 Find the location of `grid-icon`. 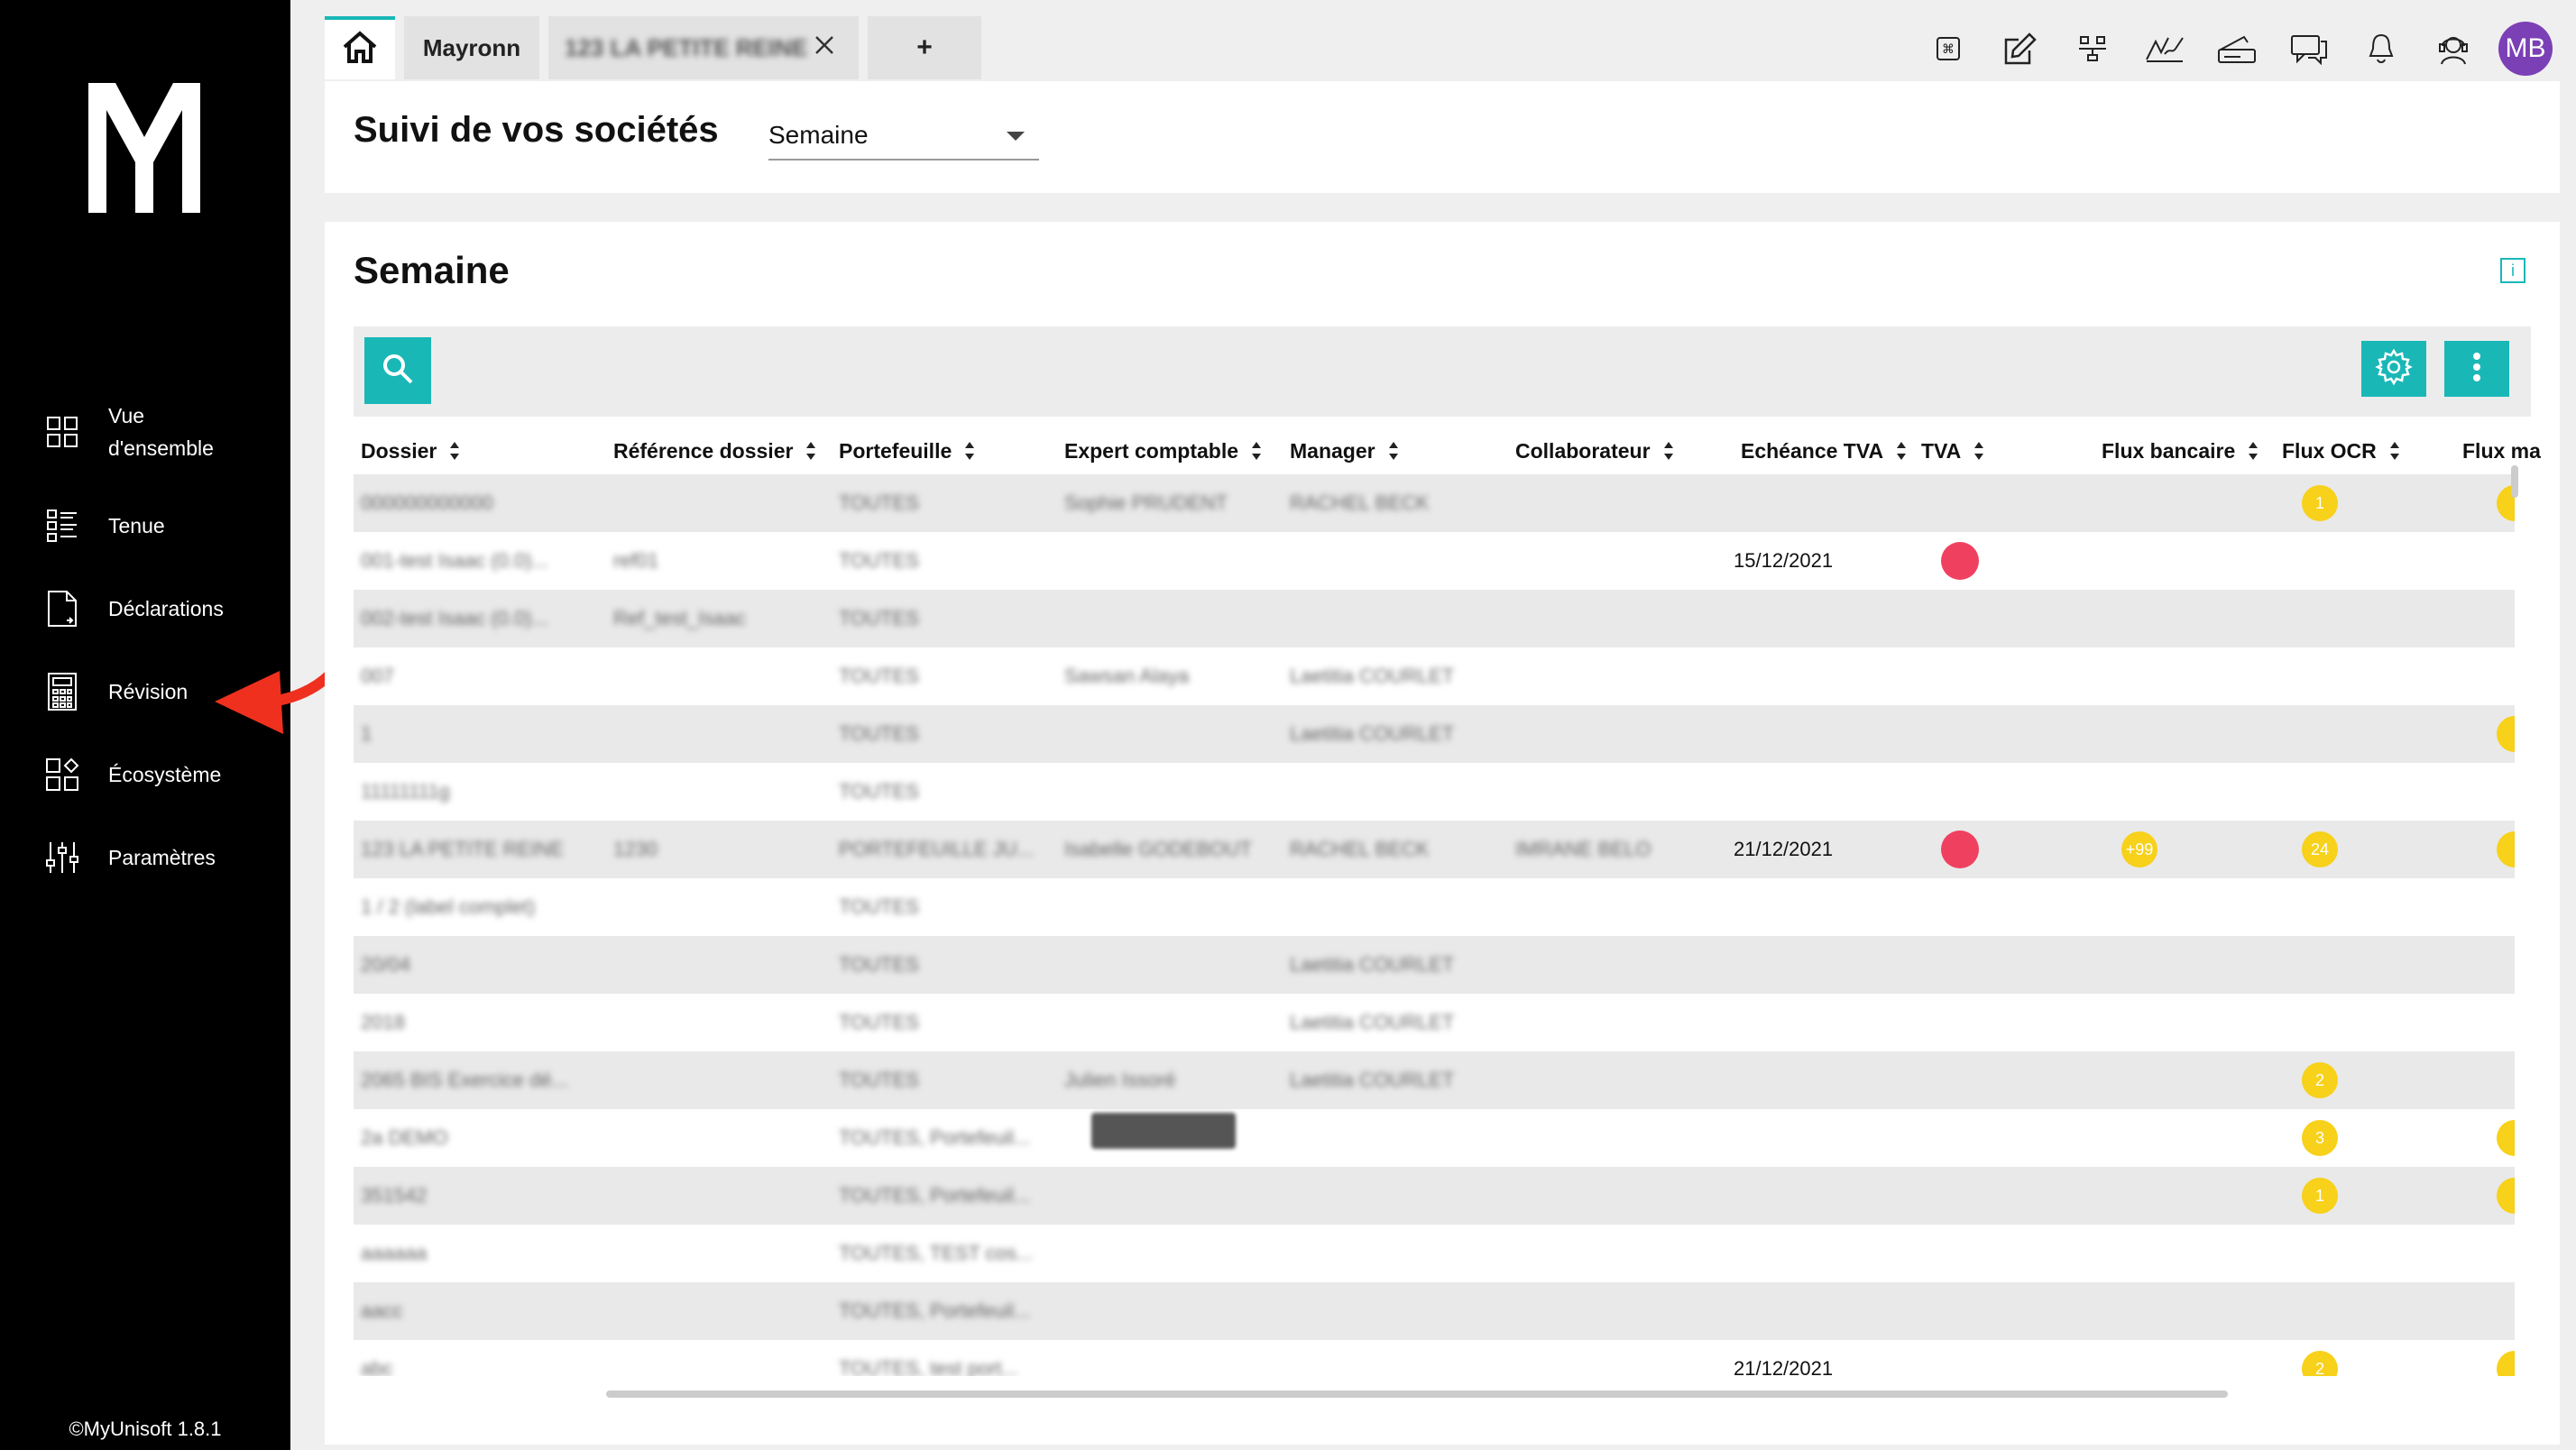

grid-icon is located at coordinates (62, 432).